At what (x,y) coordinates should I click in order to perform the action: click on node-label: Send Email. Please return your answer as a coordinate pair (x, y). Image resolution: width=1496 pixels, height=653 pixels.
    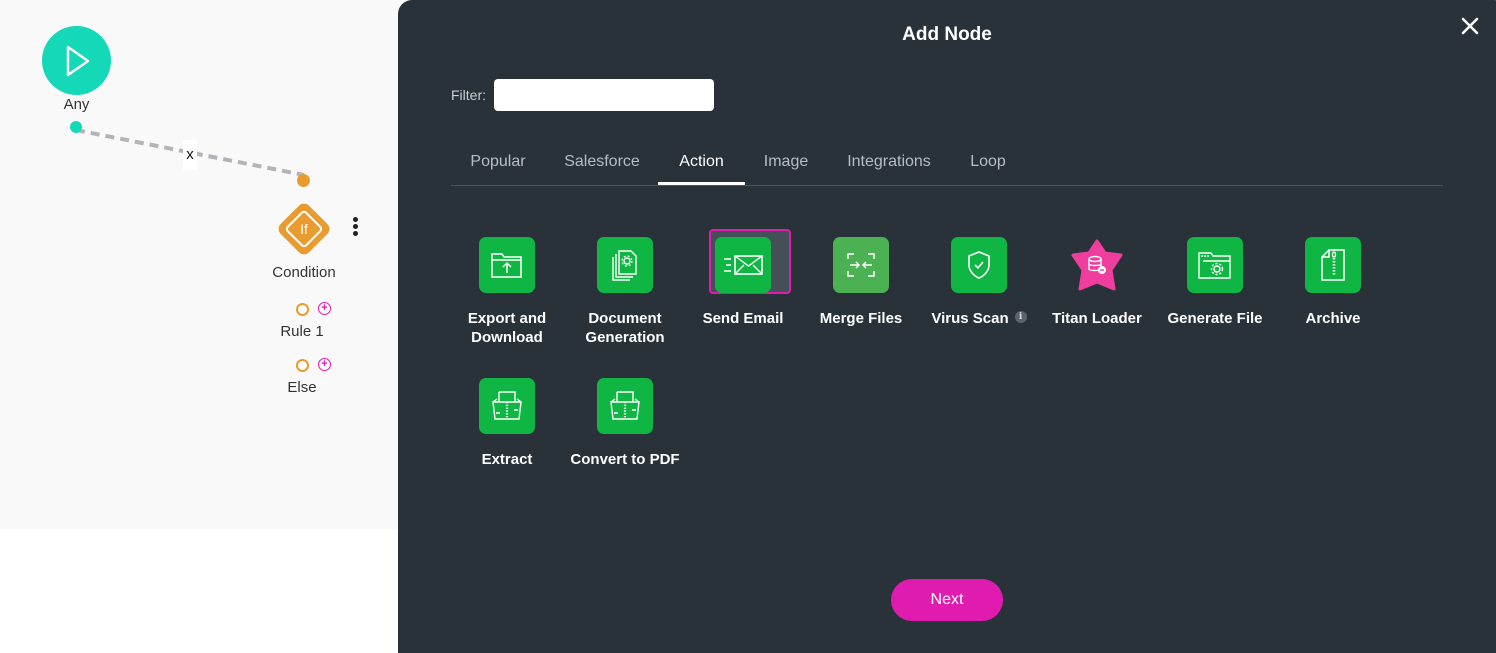
    Looking at the image, I should click on (743, 318).